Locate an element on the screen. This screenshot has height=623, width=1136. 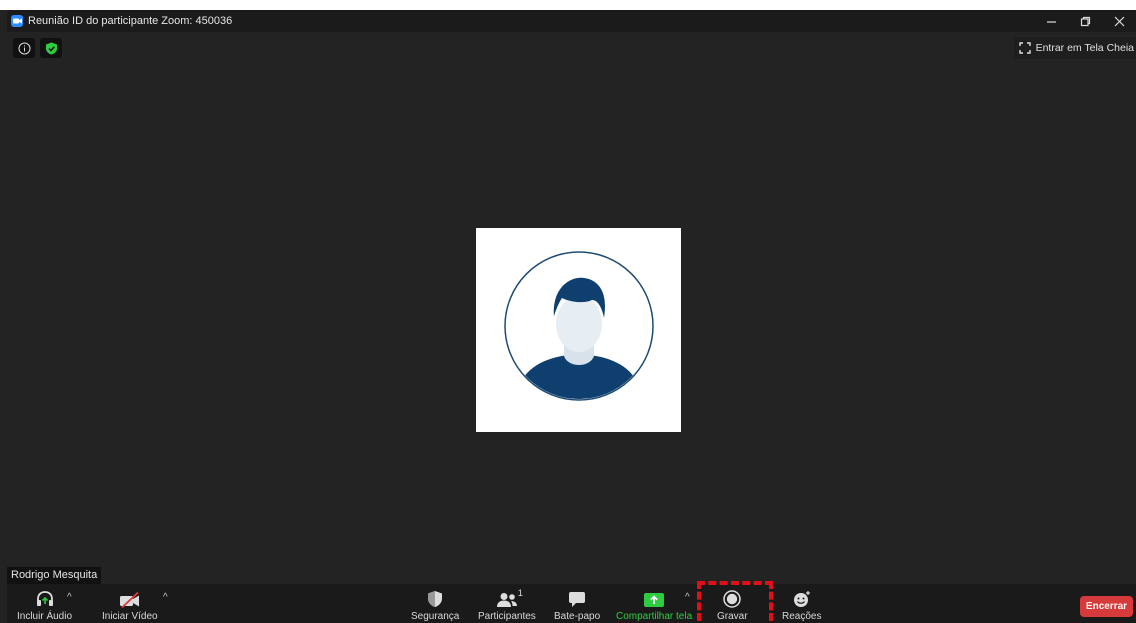
share-screen-button: Compartilhar tela is located at coordinates (654, 605).